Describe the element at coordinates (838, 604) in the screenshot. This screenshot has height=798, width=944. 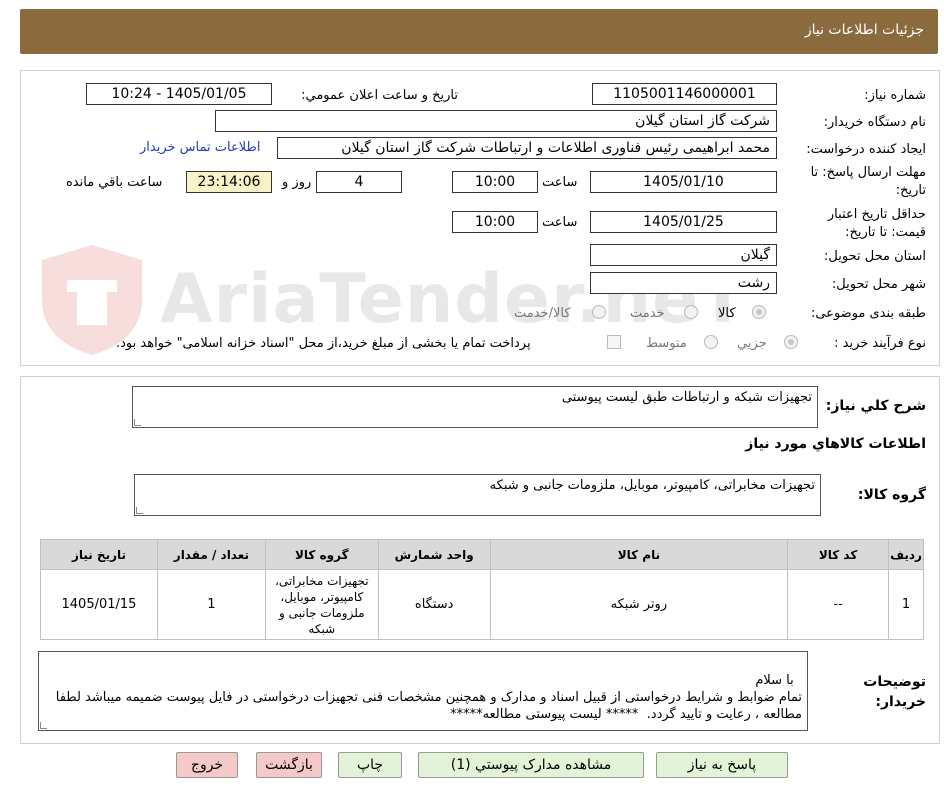
I see `cell-code: --` at that location.